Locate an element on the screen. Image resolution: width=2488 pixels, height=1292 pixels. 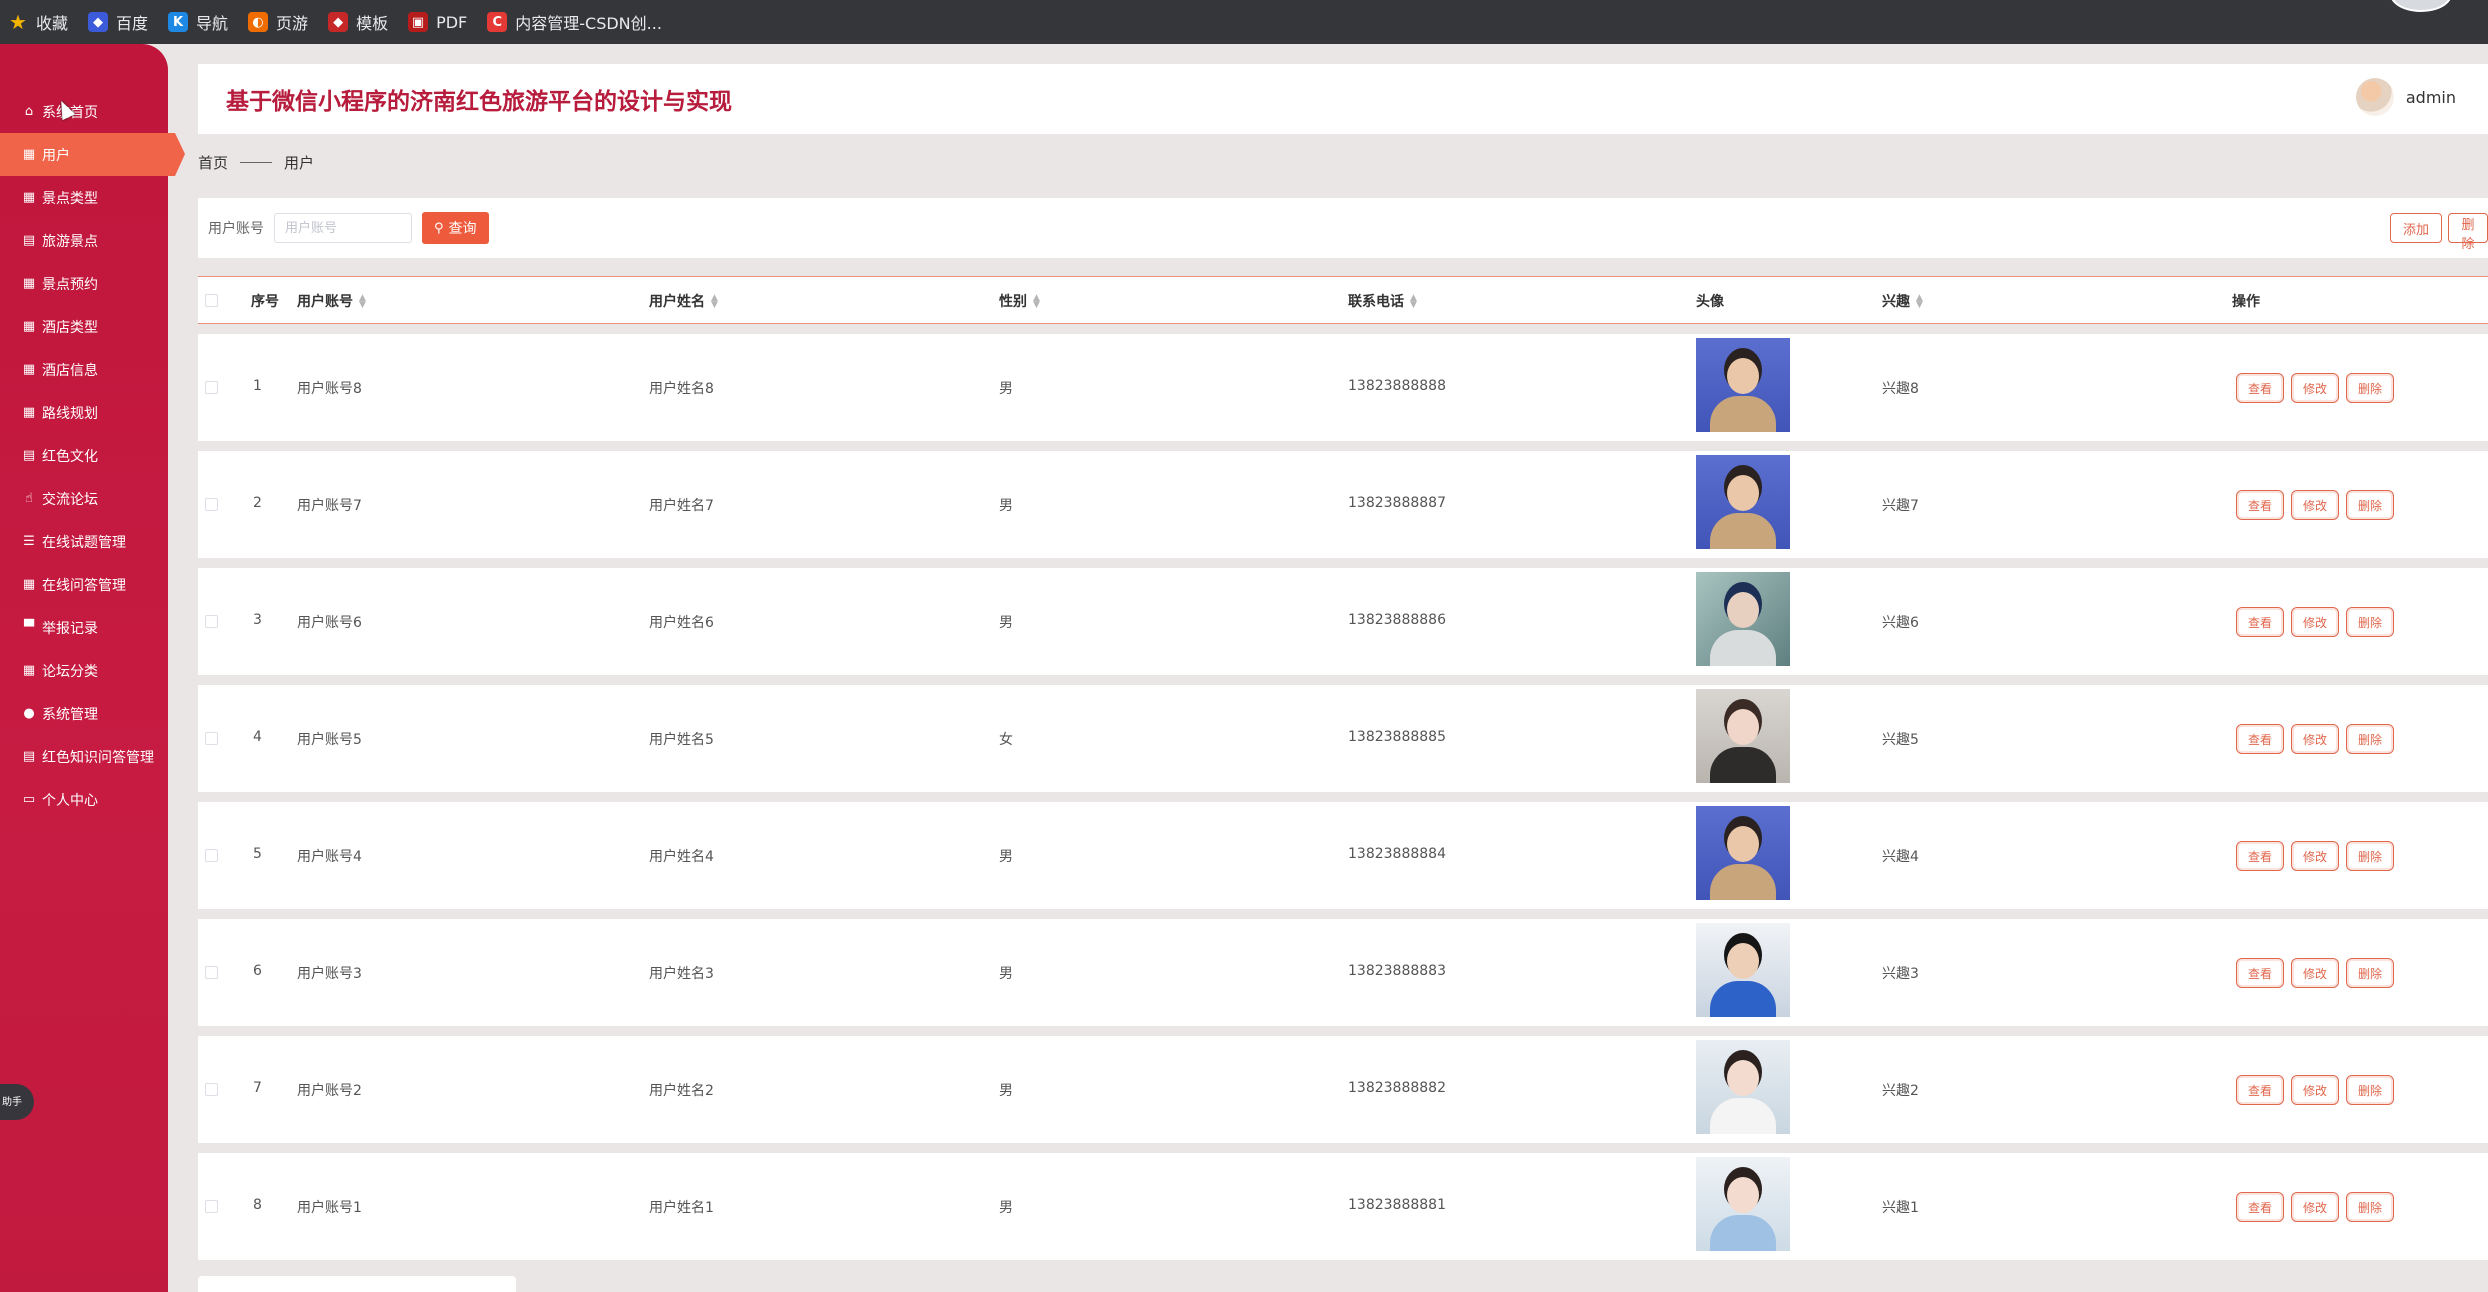
query-button: ⚲ 查询 is located at coordinates (455, 228).